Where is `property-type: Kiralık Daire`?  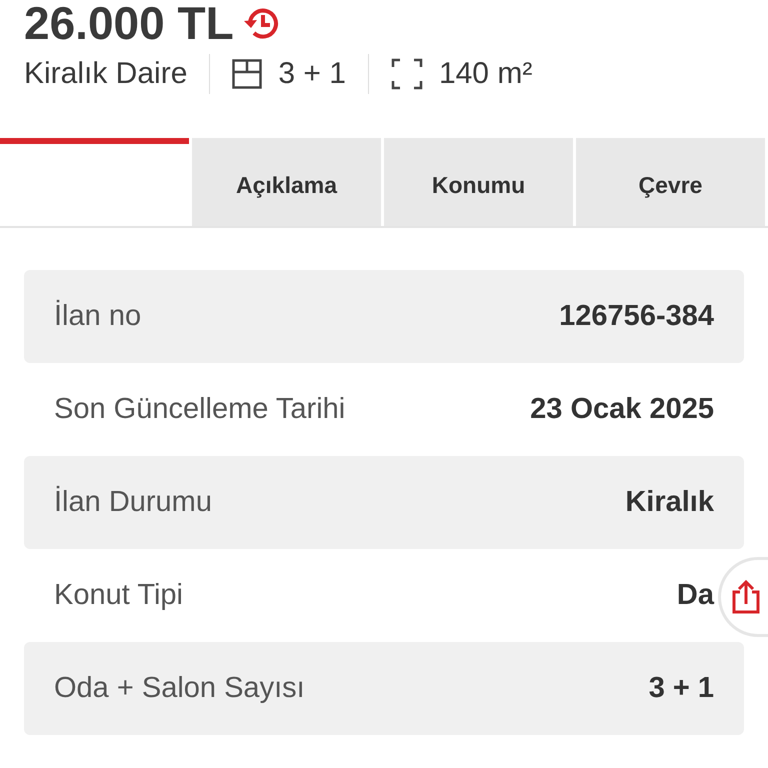 property-type: Kiralık Daire is located at coordinates (106, 74).